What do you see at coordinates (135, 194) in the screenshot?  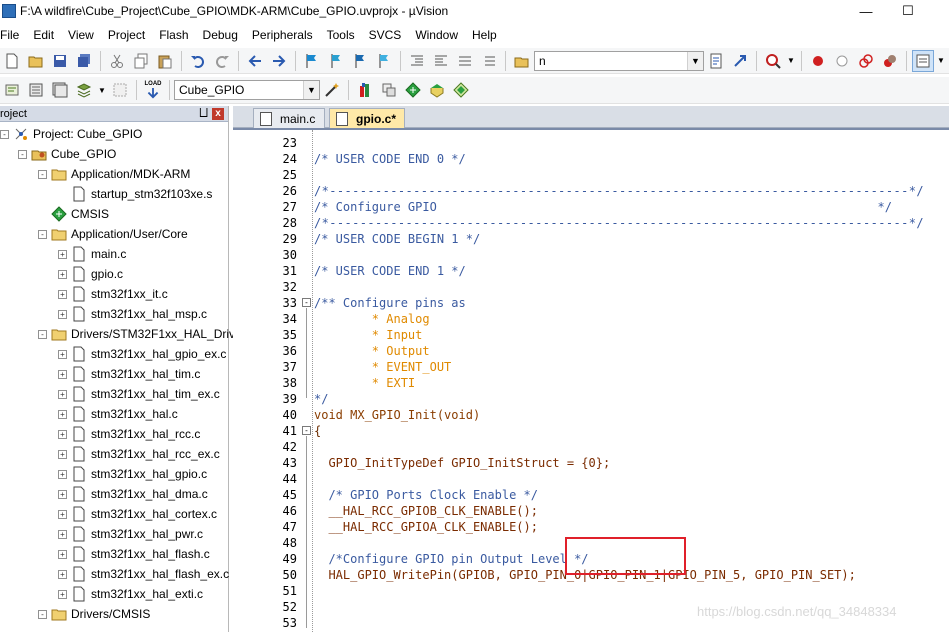 I see `tree-item: startup_stm32f103xe.s` at bounding box center [135, 194].